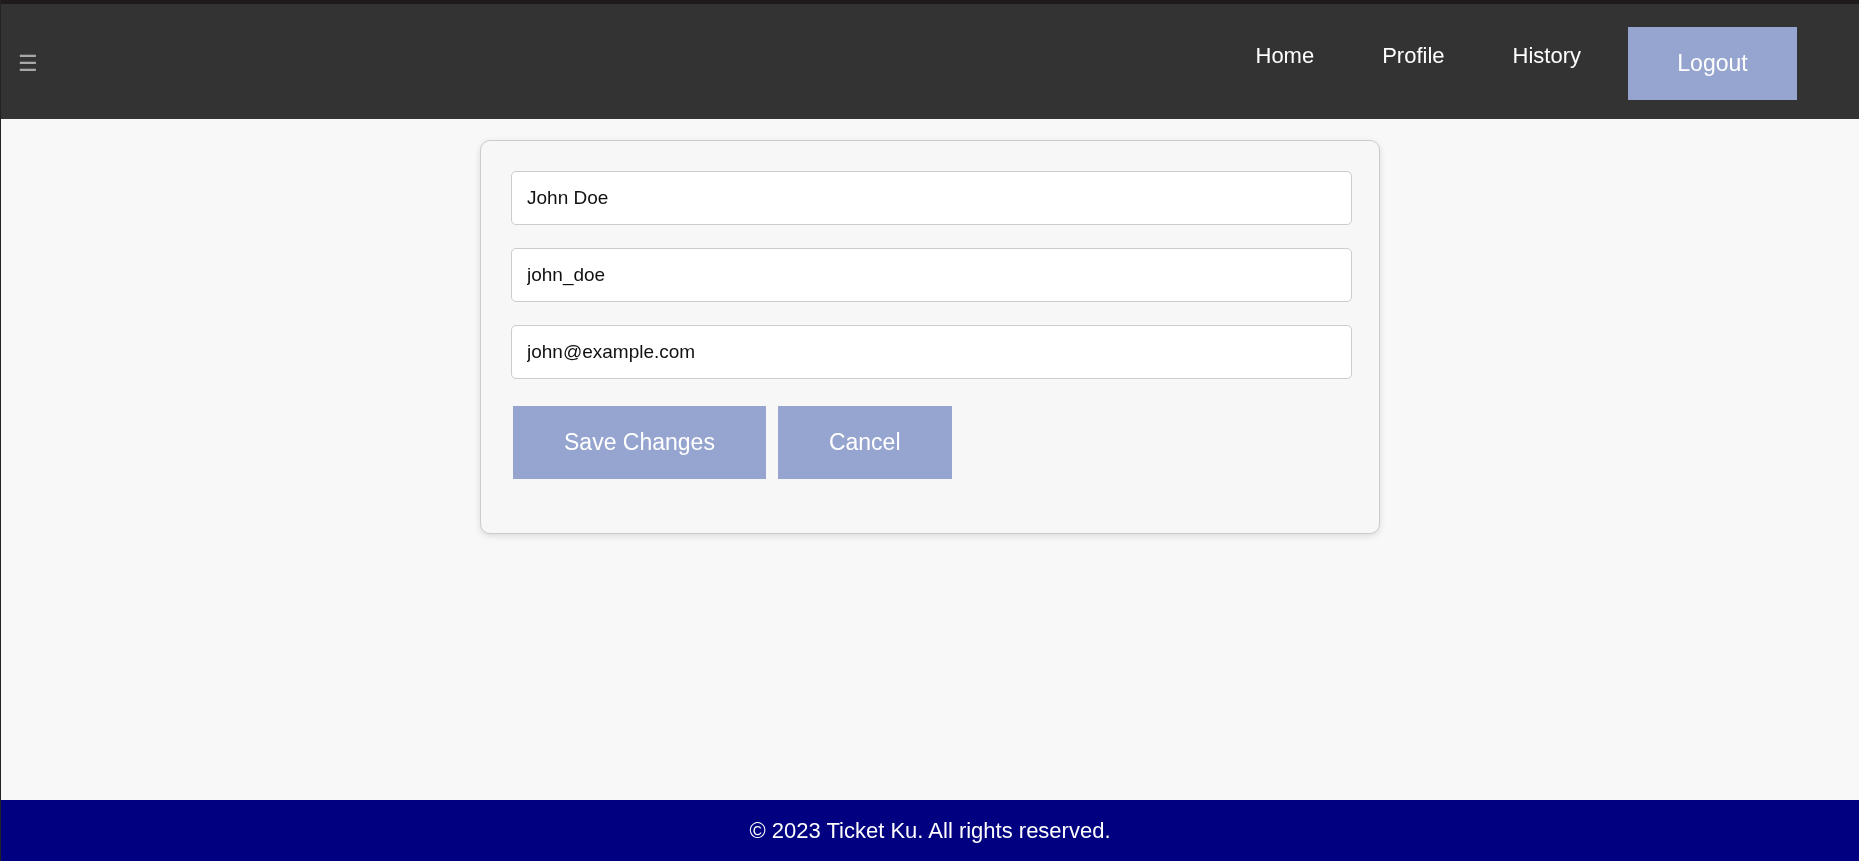 This screenshot has width=1859, height=861. I want to click on nav-link: Home, so click(1284, 55).